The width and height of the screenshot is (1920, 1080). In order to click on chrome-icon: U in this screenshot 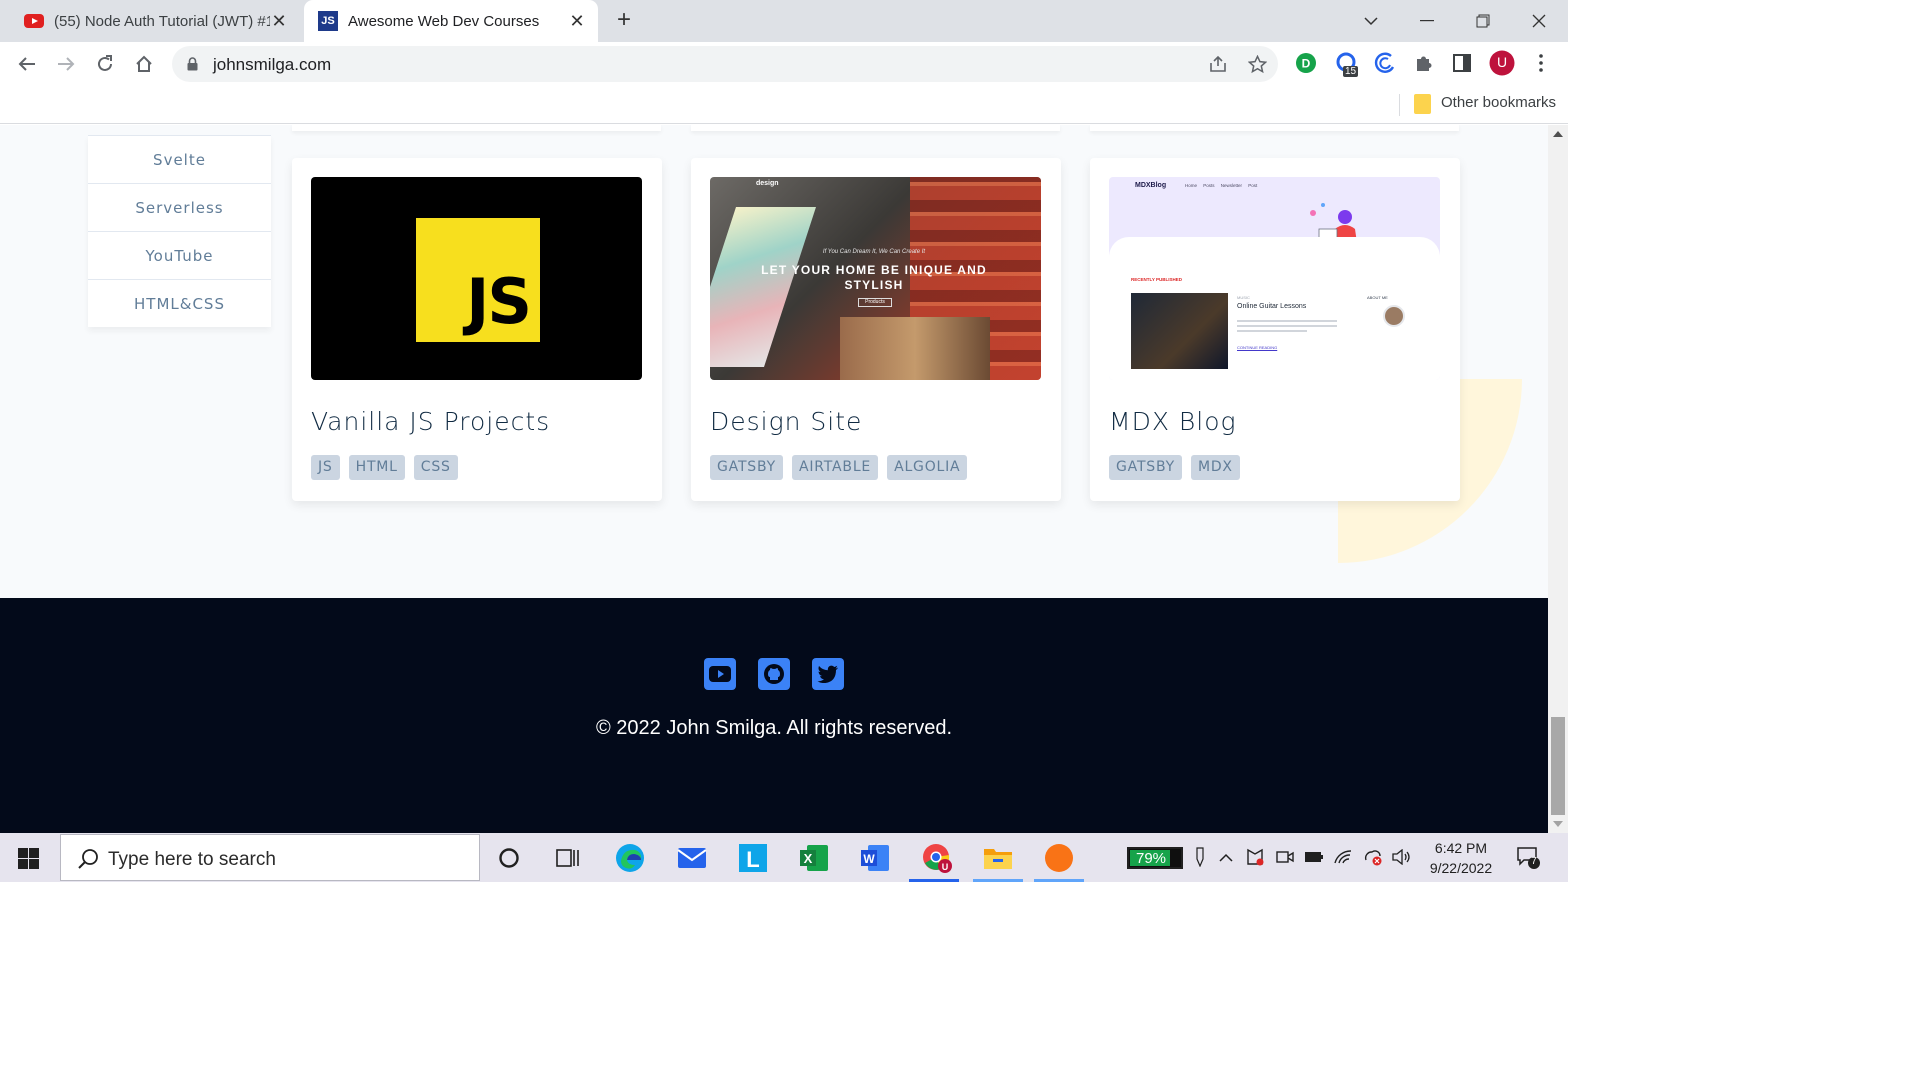, I will do `click(937, 858)`.